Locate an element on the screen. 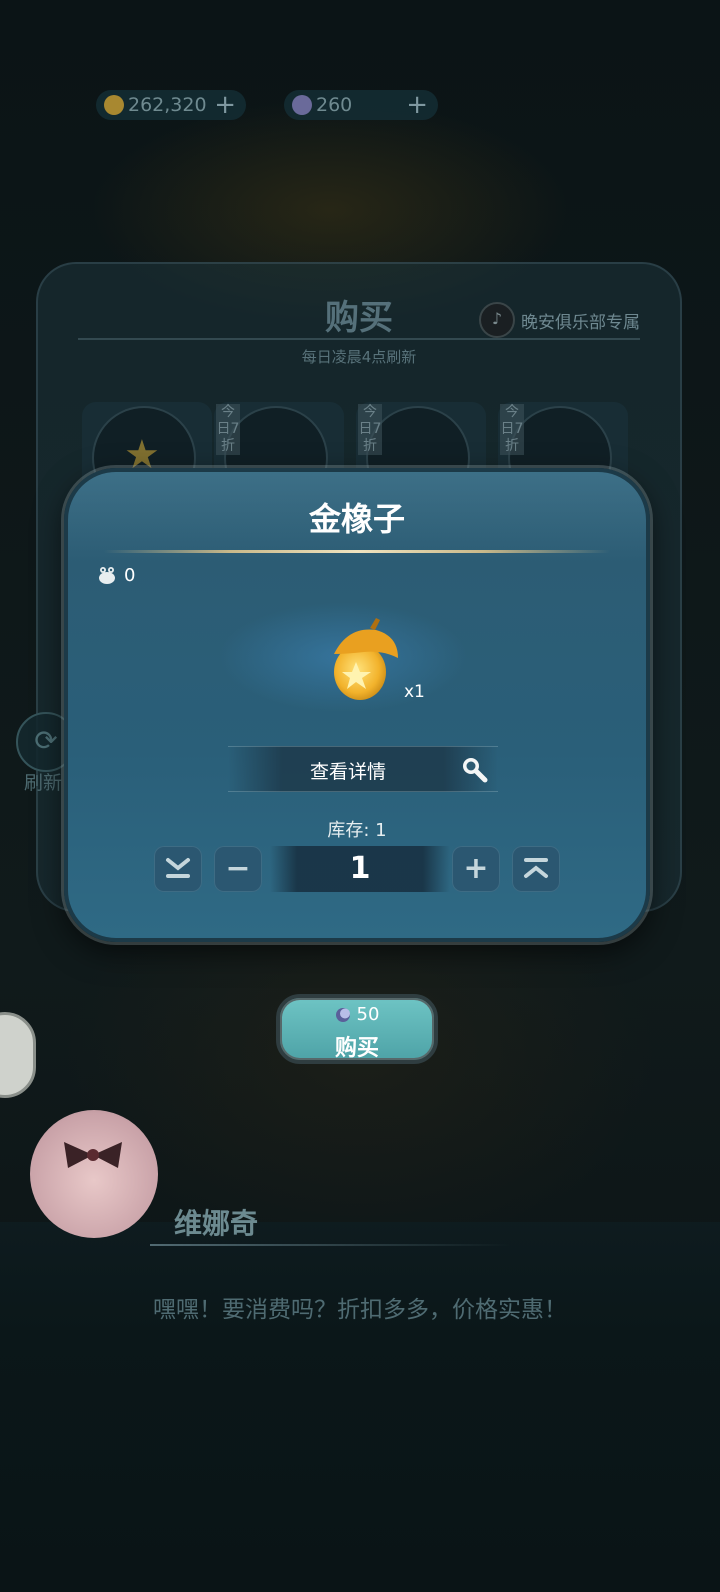 The image size is (720, 1592). coin-balance: 262,320 + is located at coordinates (171, 105).